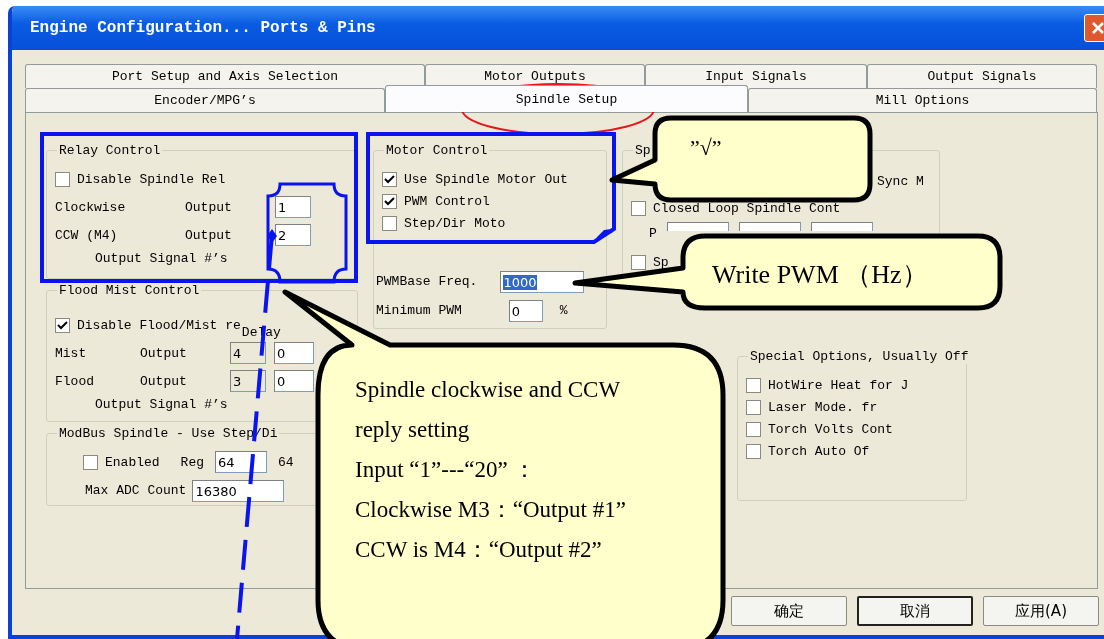 This screenshot has width=1104, height=639. I want to click on pwm-base-label: PWMBase Freq., so click(427, 281).